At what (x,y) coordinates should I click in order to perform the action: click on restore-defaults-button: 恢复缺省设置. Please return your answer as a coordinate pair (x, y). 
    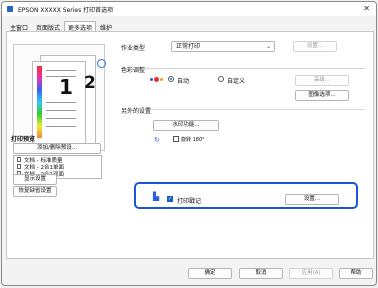
    Looking at the image, I should click on (35, 191).